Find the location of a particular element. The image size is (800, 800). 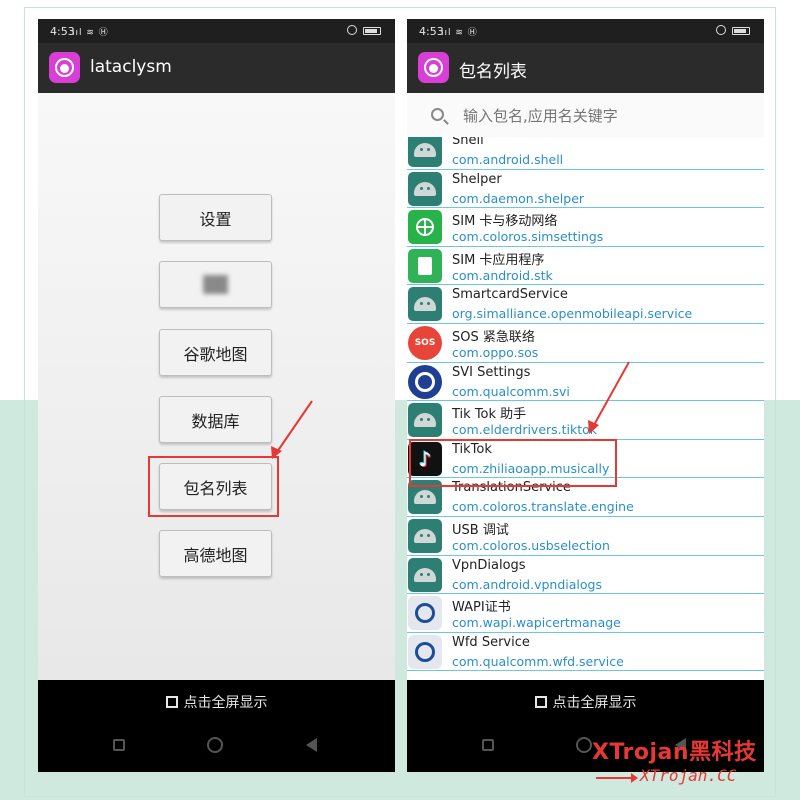

search-bar is located at coordinates (585, 118).